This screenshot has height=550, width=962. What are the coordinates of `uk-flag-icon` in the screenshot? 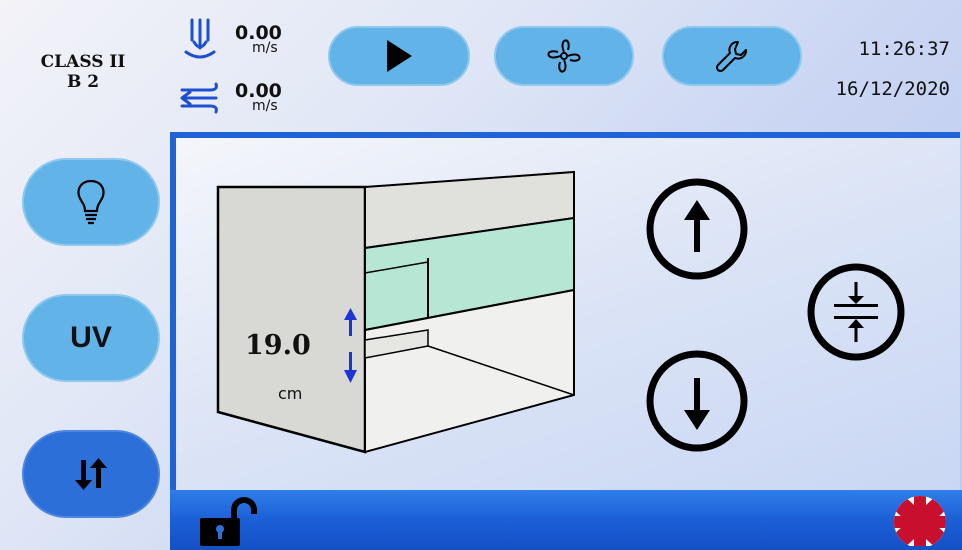 It's located at (920, 520).